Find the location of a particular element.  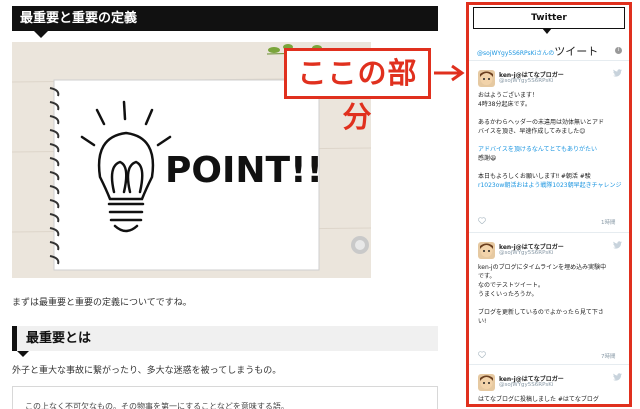

tweet-line: 本日もよろしくお願いします‼ #朝活 #駿 is located at coordinates (534, 176).